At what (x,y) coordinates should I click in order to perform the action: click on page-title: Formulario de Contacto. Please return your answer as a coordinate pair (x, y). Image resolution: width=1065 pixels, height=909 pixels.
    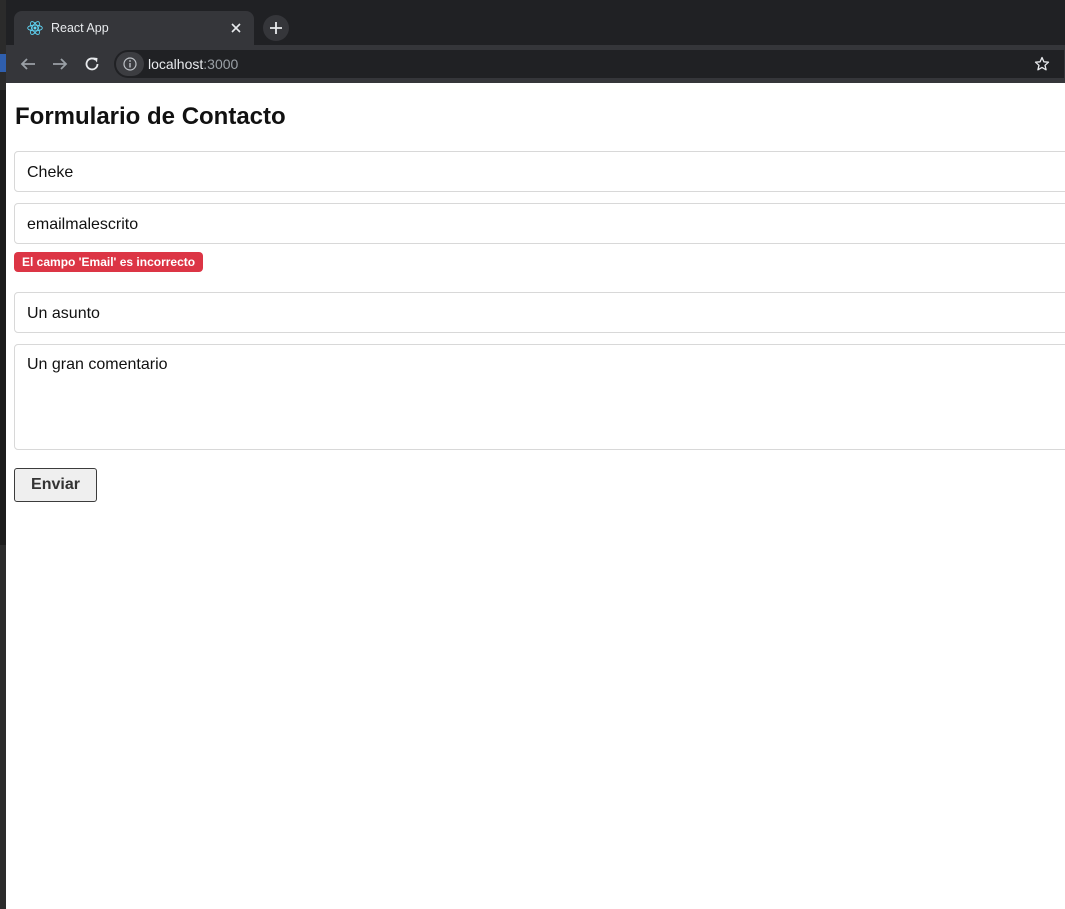
    Looking at the image, I should click on (150, 116).